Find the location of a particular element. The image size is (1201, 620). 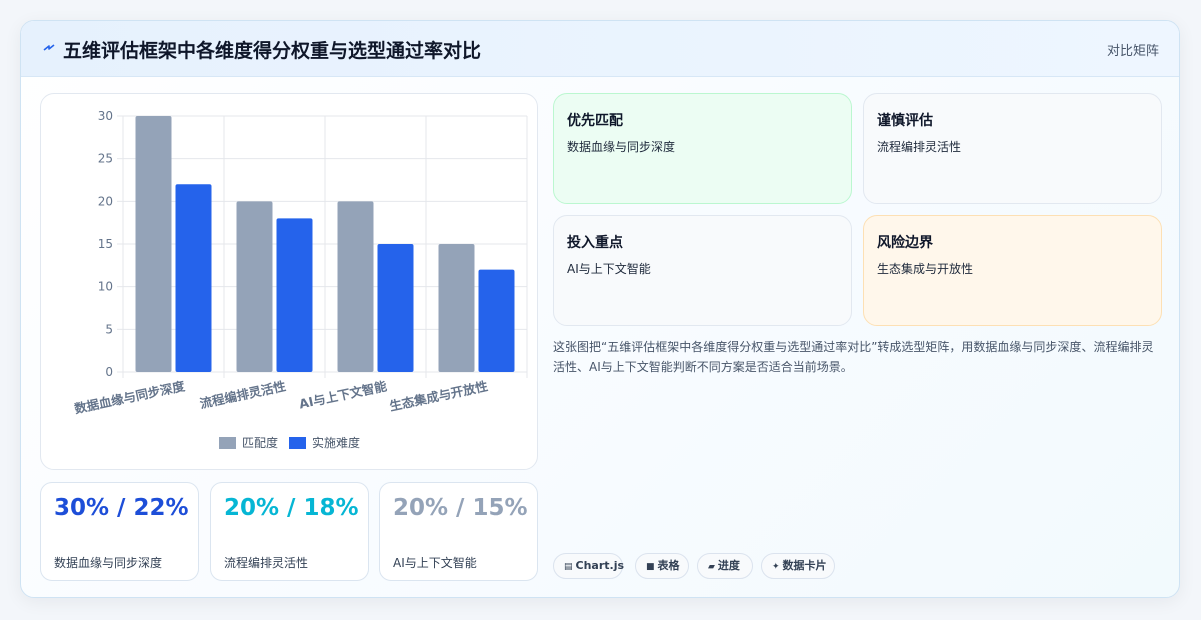

stat-value: 30% / 22% is located at coordinates (121, 508).